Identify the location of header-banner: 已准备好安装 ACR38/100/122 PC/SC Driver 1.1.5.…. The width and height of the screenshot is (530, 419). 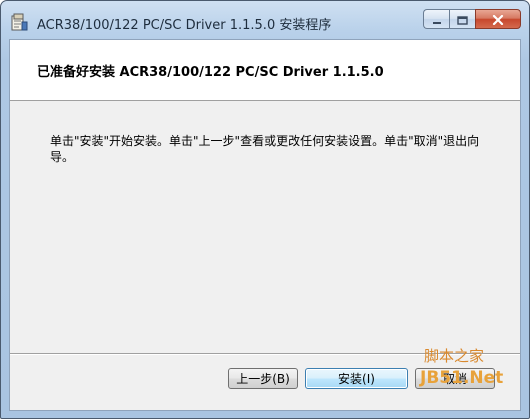
(265, 70).